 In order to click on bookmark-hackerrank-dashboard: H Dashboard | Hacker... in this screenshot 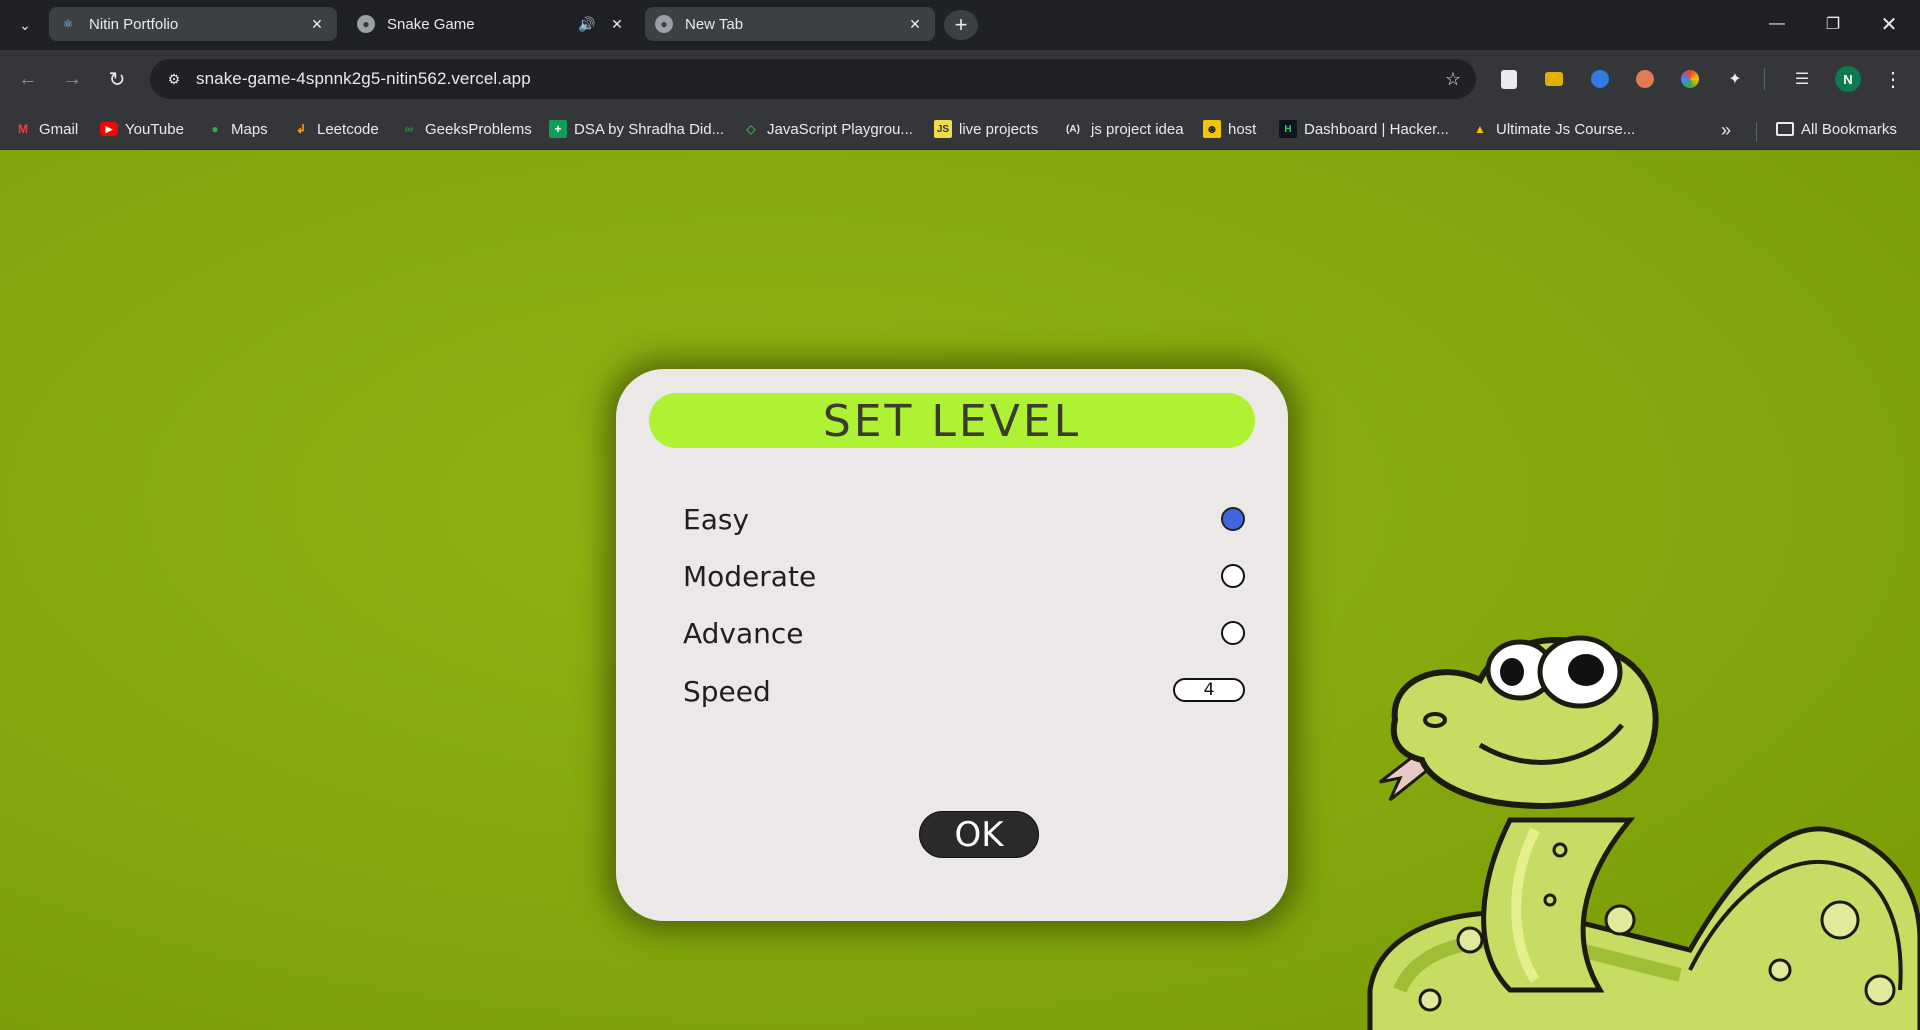, I will do `click(1364, 129)`.